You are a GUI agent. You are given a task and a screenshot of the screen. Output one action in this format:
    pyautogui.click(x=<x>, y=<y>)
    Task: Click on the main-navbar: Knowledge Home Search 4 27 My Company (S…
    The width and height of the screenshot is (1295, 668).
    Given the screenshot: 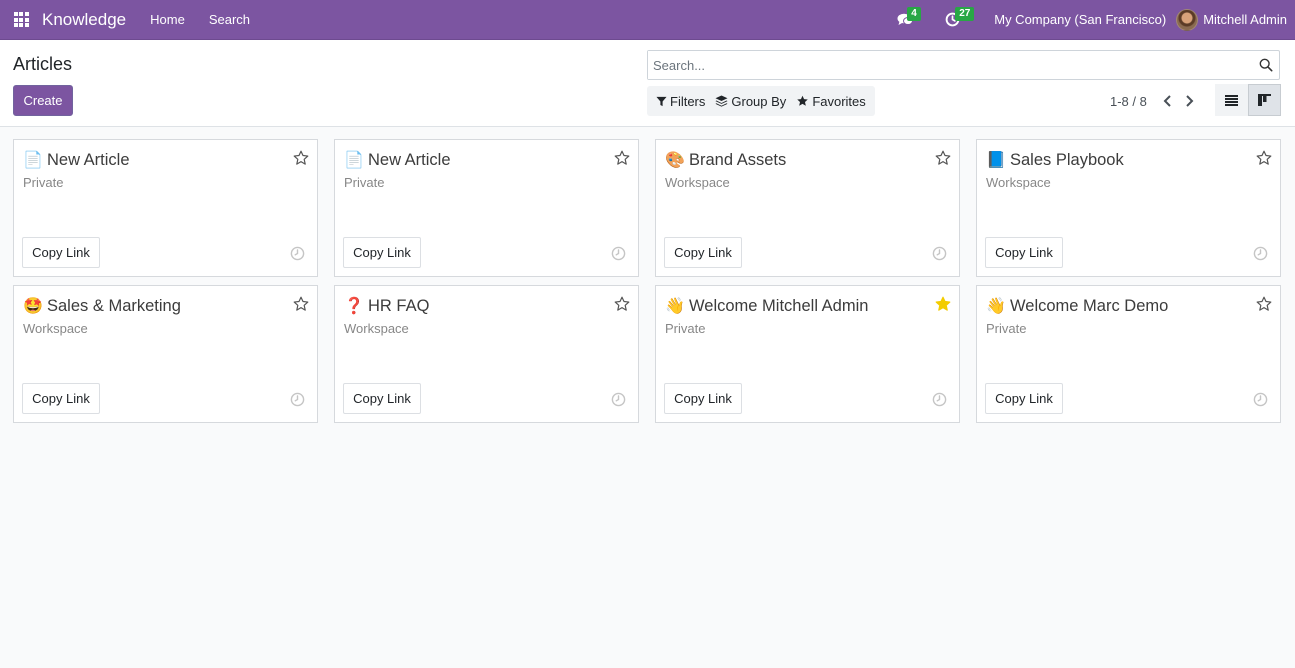 What is the action you would take?
    pyautogui.click(x=647, y=20)
    